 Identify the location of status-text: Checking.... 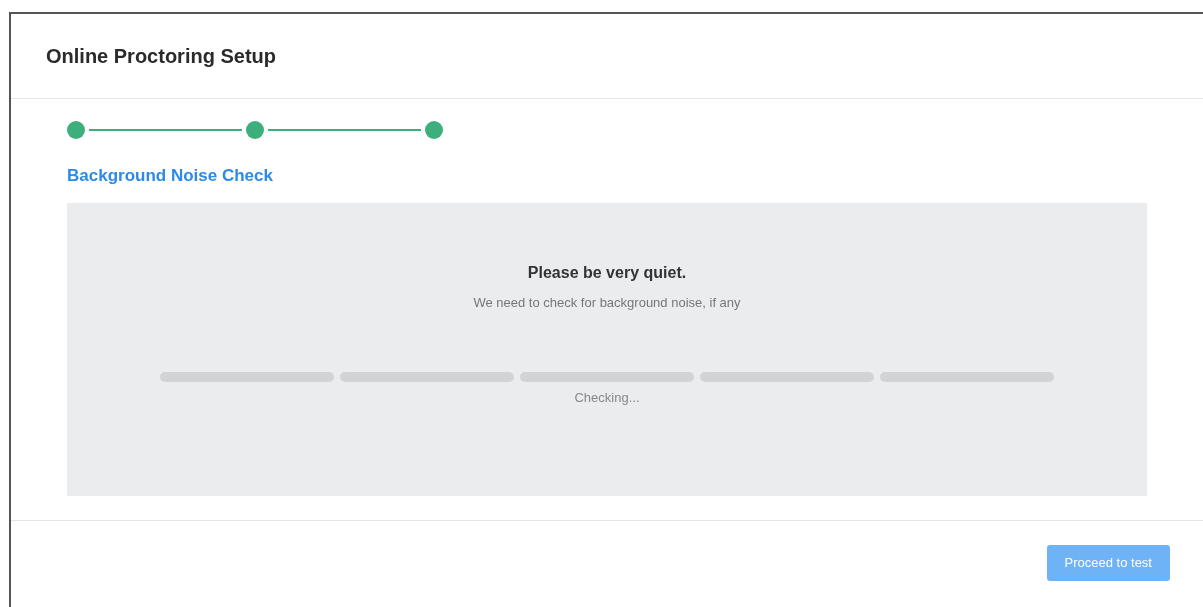
(607, 398).